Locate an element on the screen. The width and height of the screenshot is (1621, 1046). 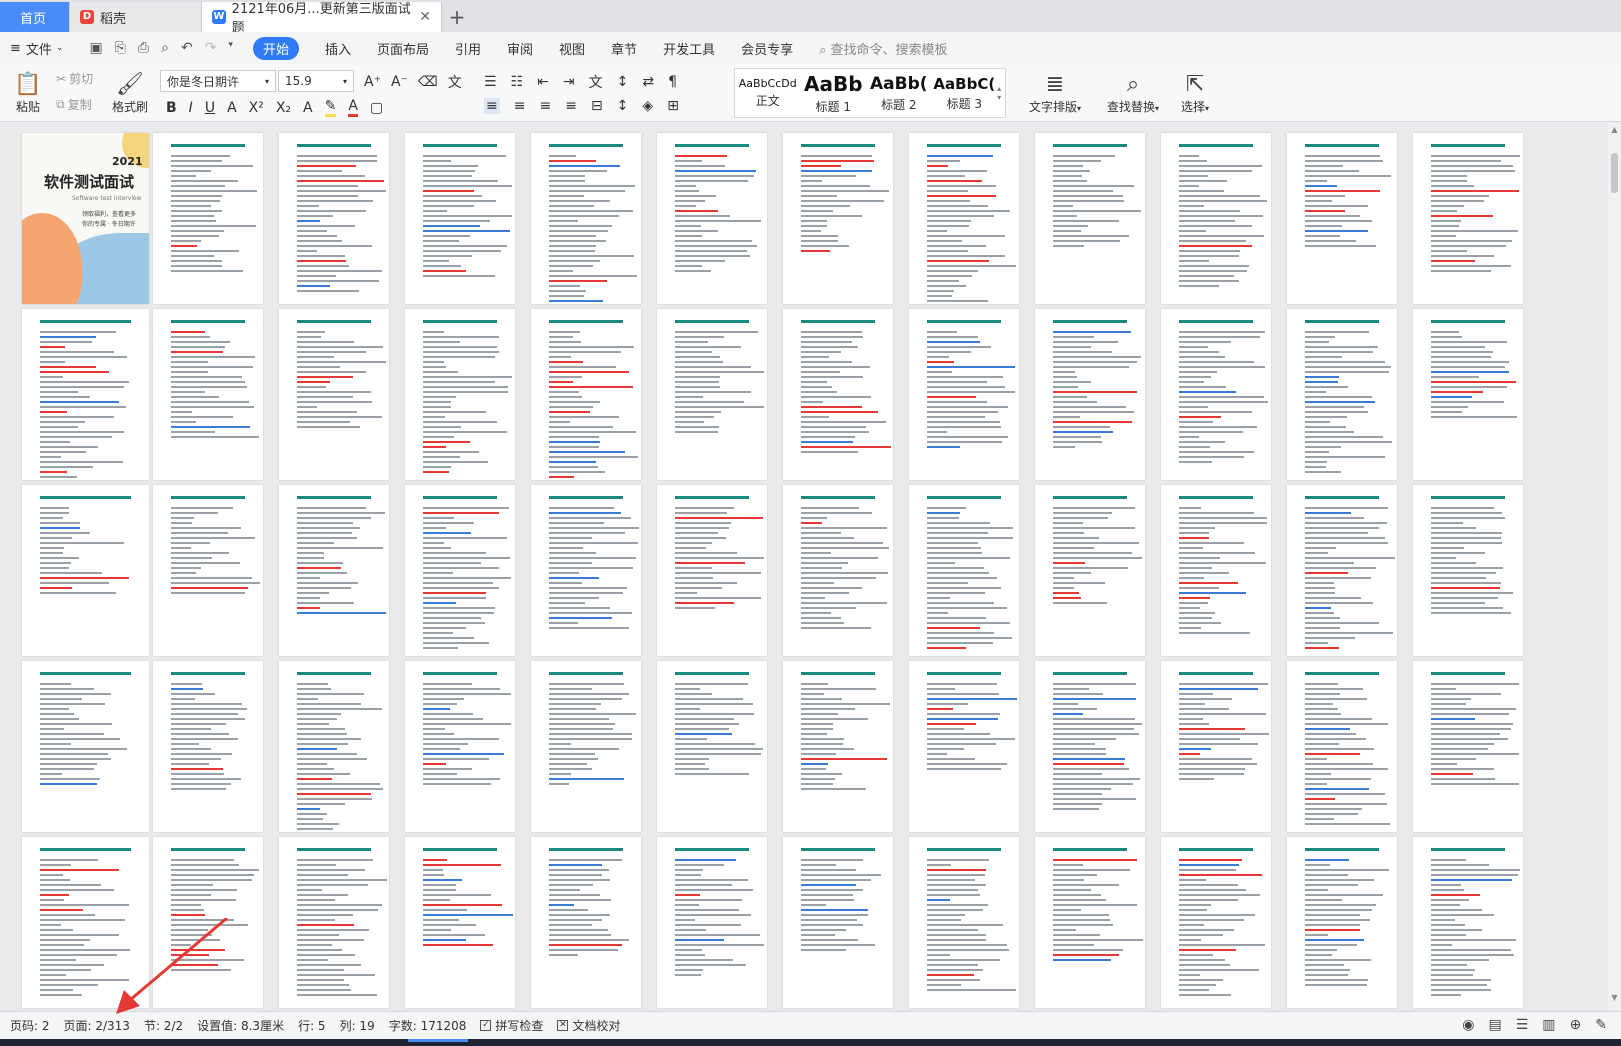
grow-font-icon: A⁺ is located at coordinates (372, 82).